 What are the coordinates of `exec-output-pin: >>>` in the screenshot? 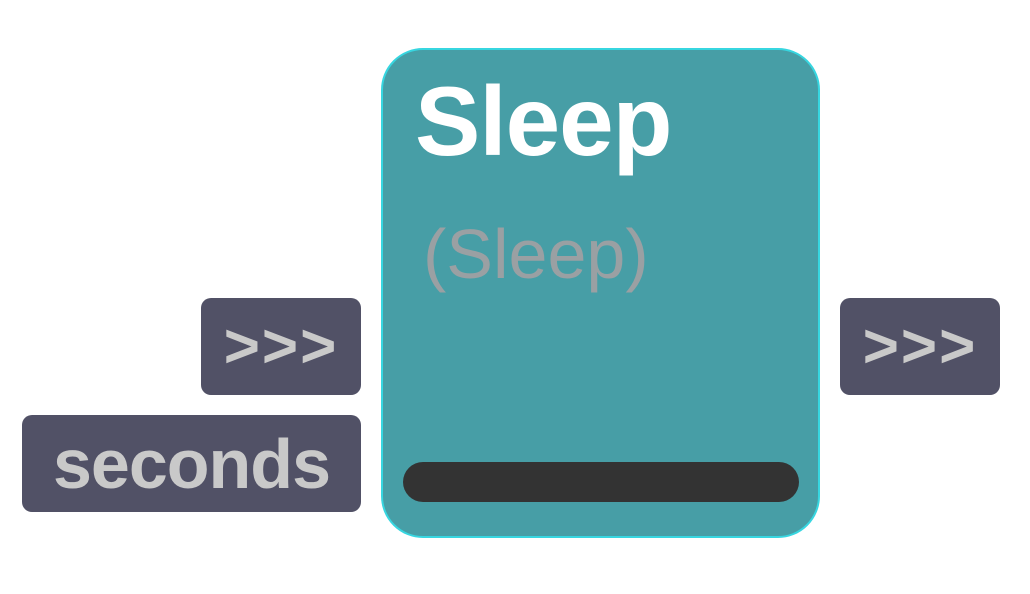 It's located at (920, 346).